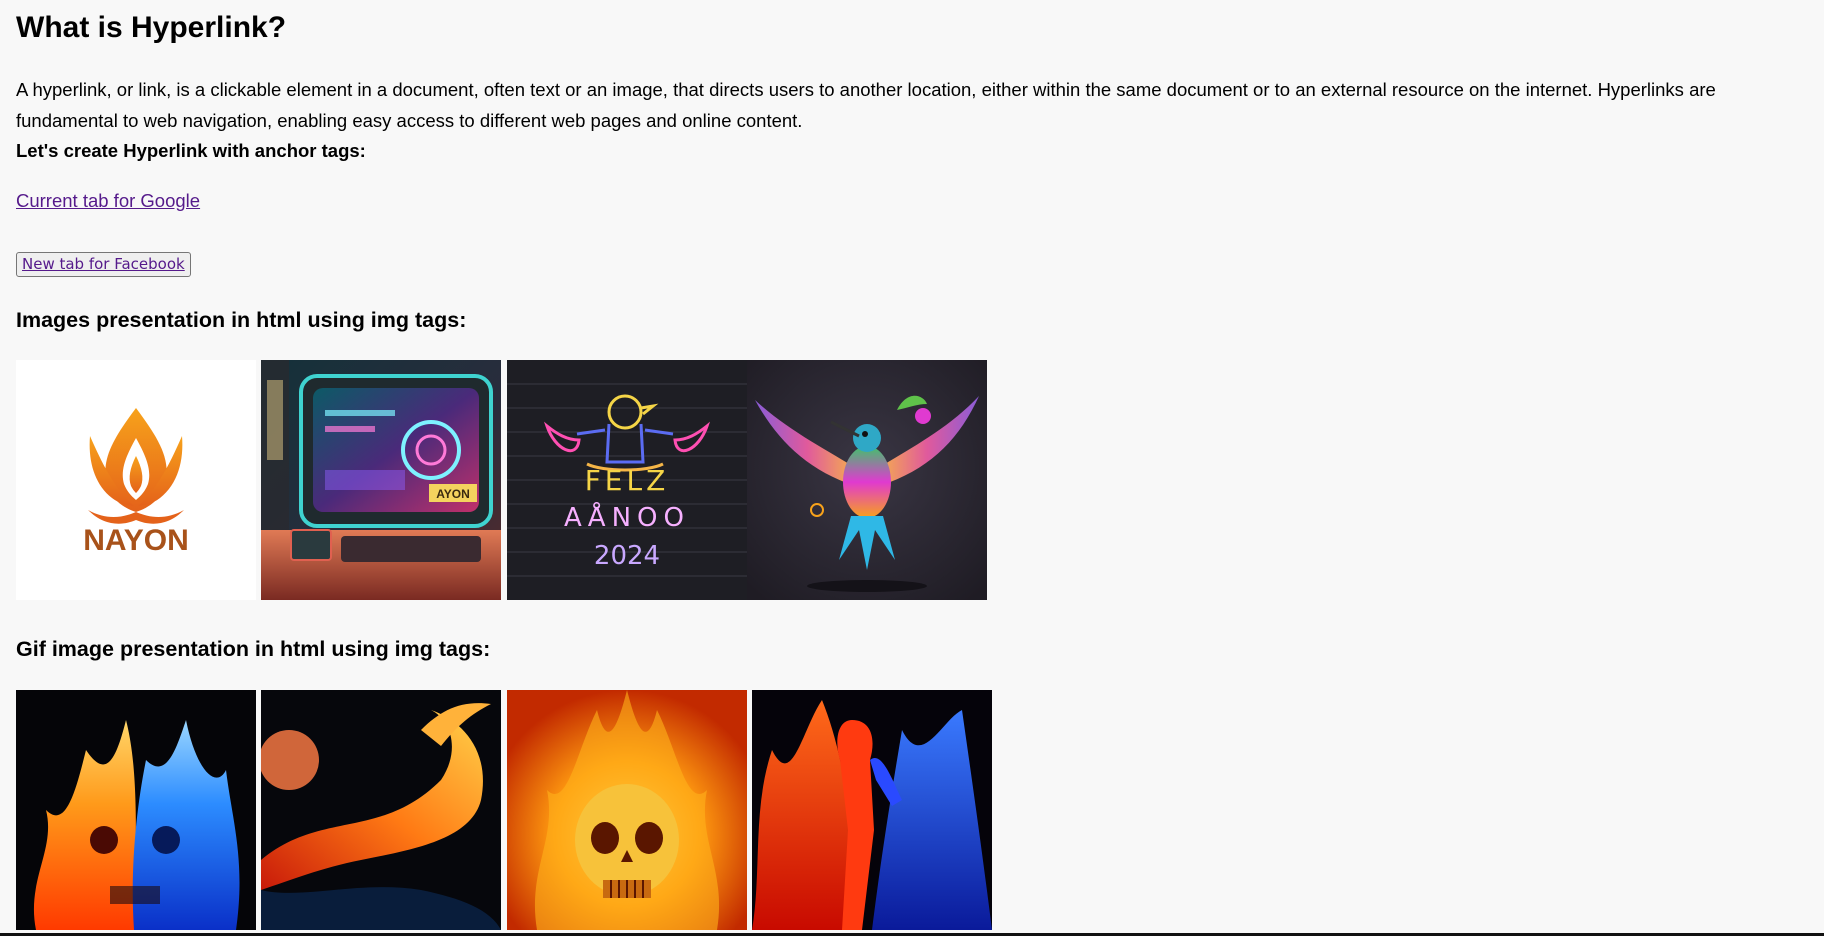 This screenshot has height=936, width=1824. What do you see at coordinates (627, 556) in the screenshot?
I see `neon-text-line3: 2024` at bounding box center [627, 556].